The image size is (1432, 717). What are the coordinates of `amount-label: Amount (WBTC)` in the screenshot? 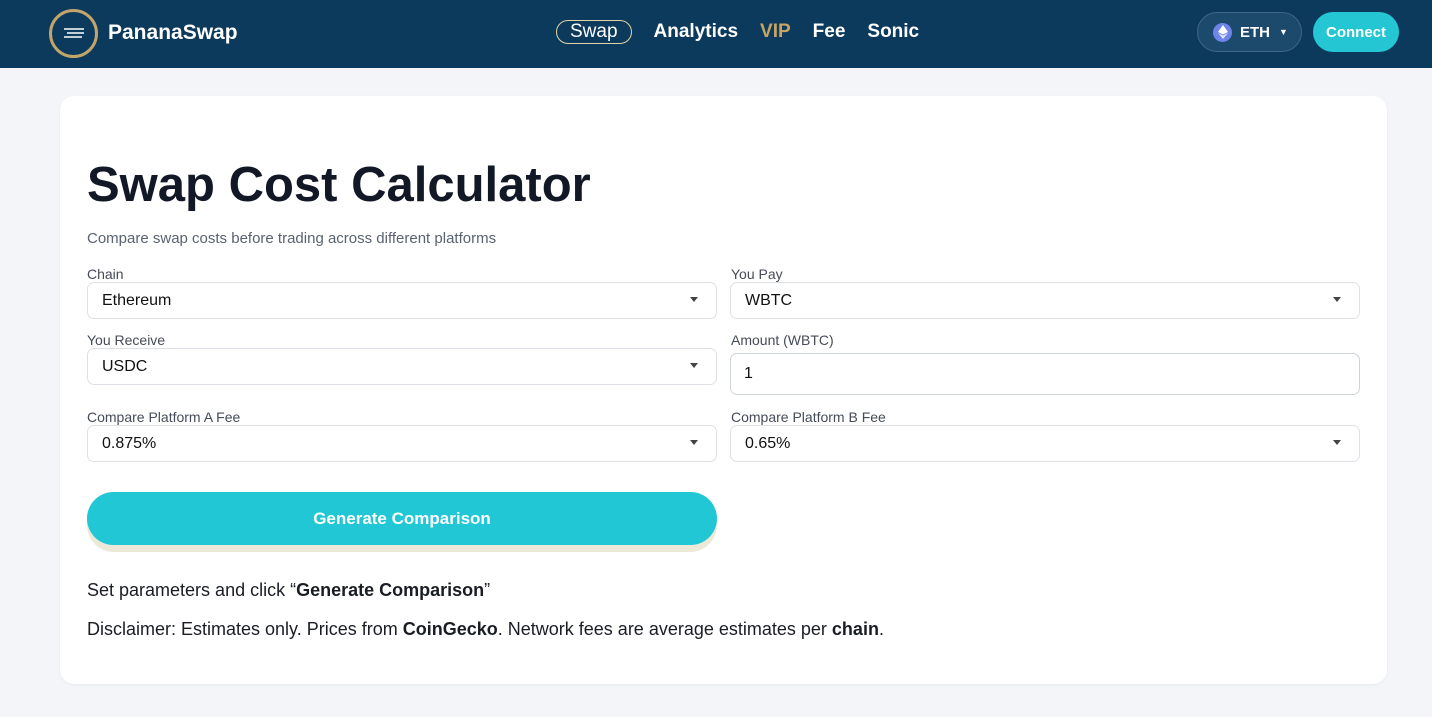 It's located at (782, 340).